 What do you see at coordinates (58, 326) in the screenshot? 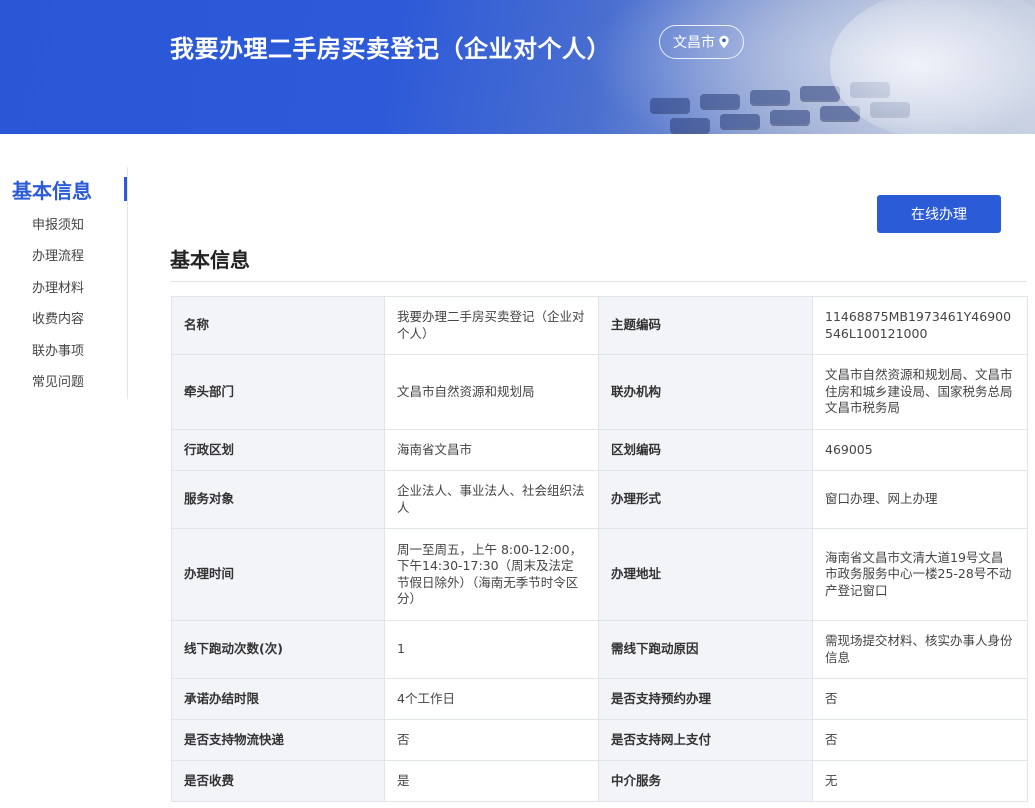
I see `sidebar-item-fees: 收费内容` at bounding box center [58, 326].